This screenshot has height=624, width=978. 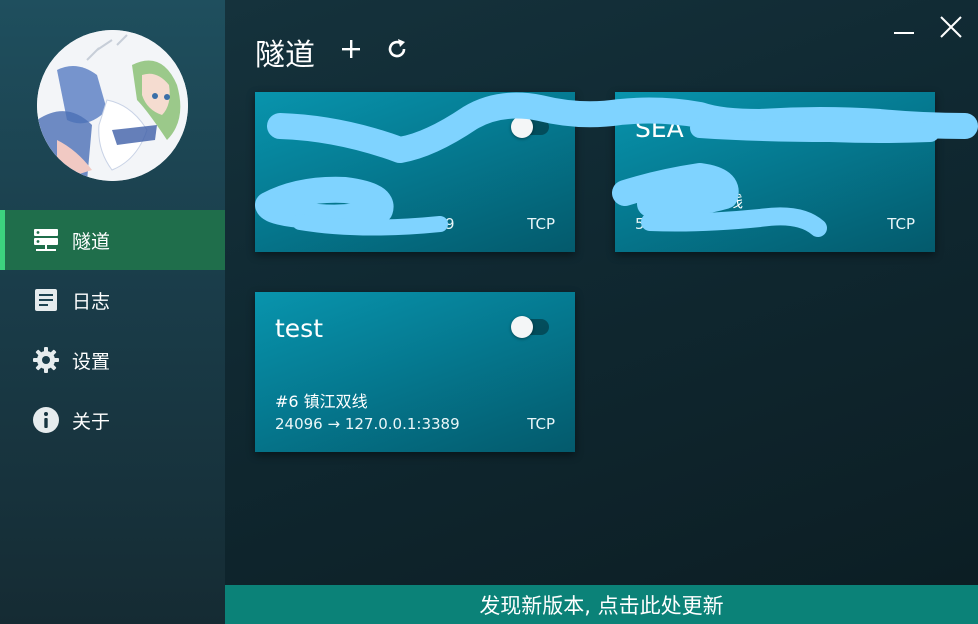 I want to click on tunnel-card: SEA 线 5 TCP, so click(x=775, y=172).